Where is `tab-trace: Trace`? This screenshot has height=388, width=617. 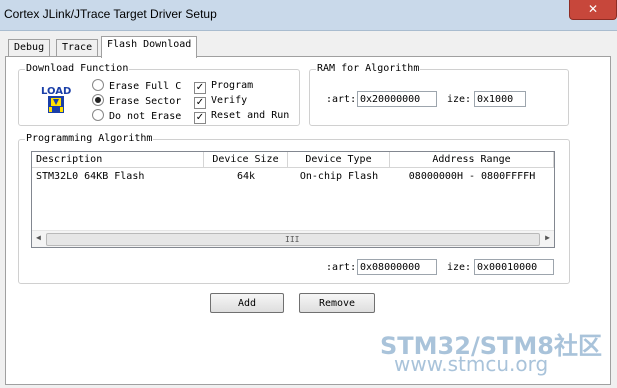
tab-trace: Trace is located at coordinates (77, 48).